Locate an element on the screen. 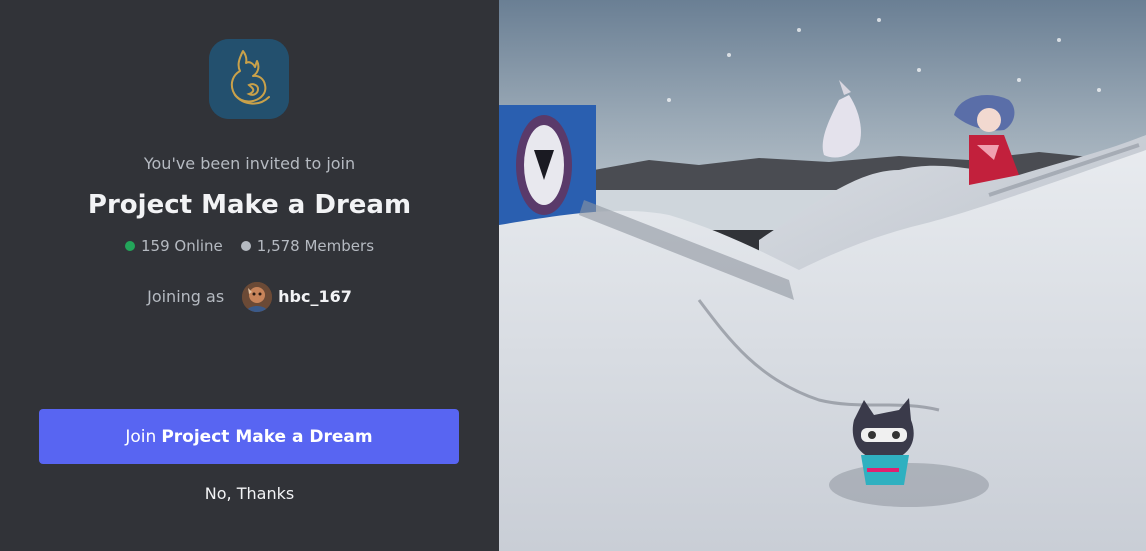 The height and width of the screenshot is (551, 1146). server-stats: 159 Online 1,578 Members is located at coordinates (249, 246).